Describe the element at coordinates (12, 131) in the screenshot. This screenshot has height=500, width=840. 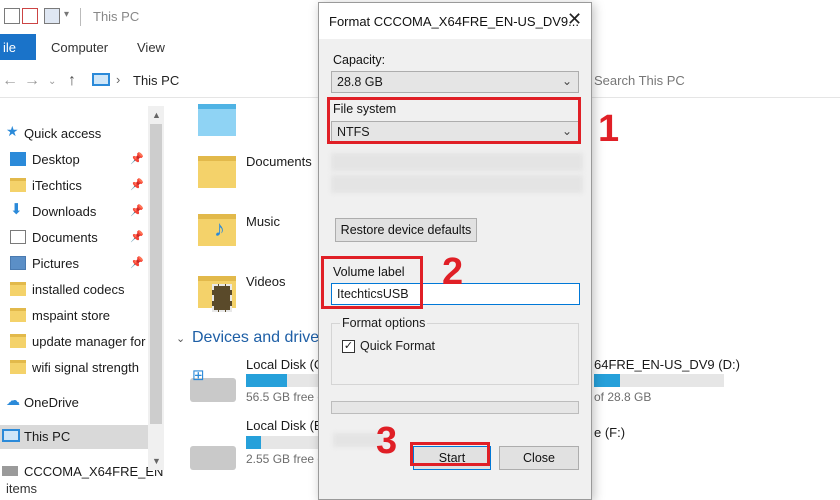
I see `star-icon: ★` at that location.